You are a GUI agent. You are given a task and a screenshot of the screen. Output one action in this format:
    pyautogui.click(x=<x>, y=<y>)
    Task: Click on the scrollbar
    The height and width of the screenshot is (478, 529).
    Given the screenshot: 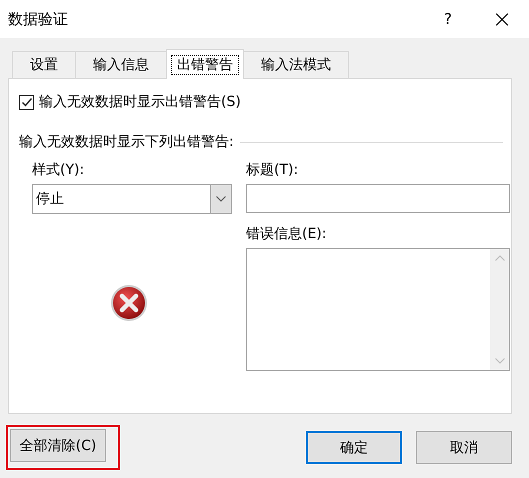 What is the action you would take?
    pyautogui.click(x=499, y=309)
    